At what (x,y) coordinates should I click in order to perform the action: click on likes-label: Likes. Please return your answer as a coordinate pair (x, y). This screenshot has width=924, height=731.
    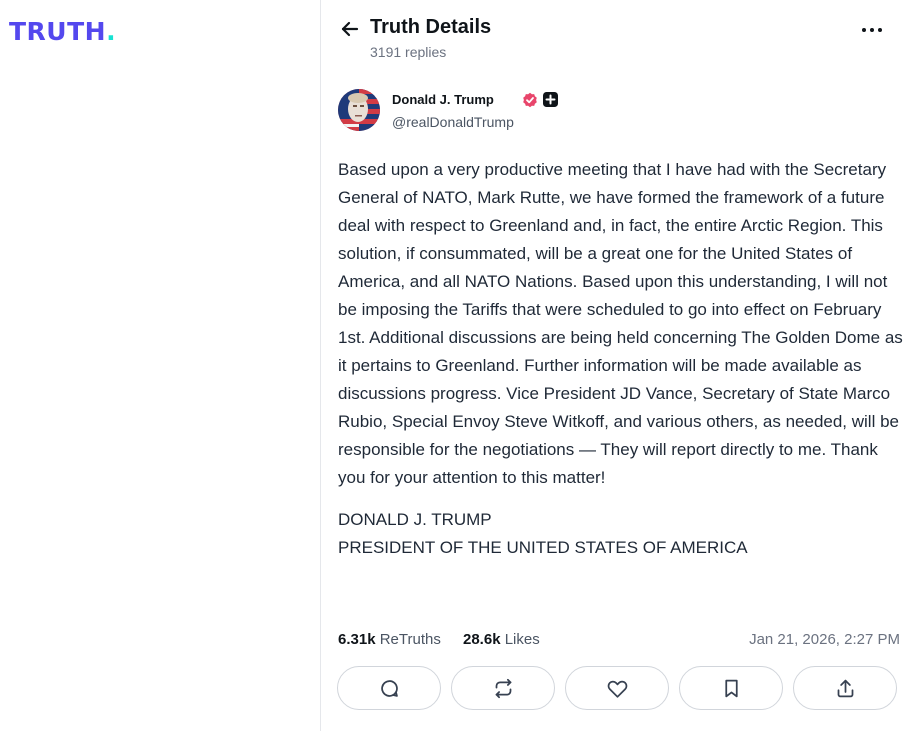
    Looking at the image, I should click on (522, 639).